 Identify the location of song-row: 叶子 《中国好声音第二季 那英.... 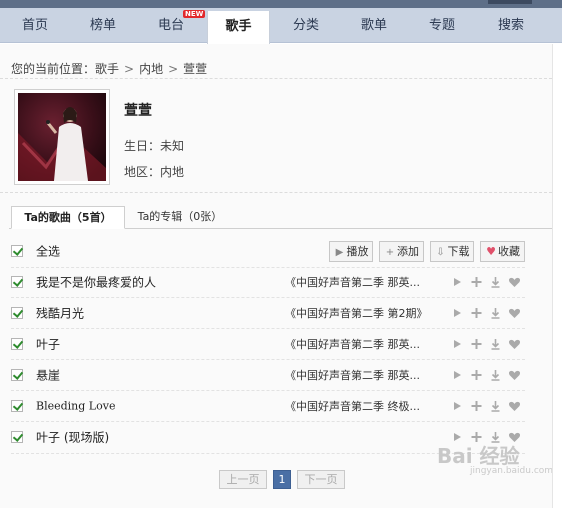
(268, 344).